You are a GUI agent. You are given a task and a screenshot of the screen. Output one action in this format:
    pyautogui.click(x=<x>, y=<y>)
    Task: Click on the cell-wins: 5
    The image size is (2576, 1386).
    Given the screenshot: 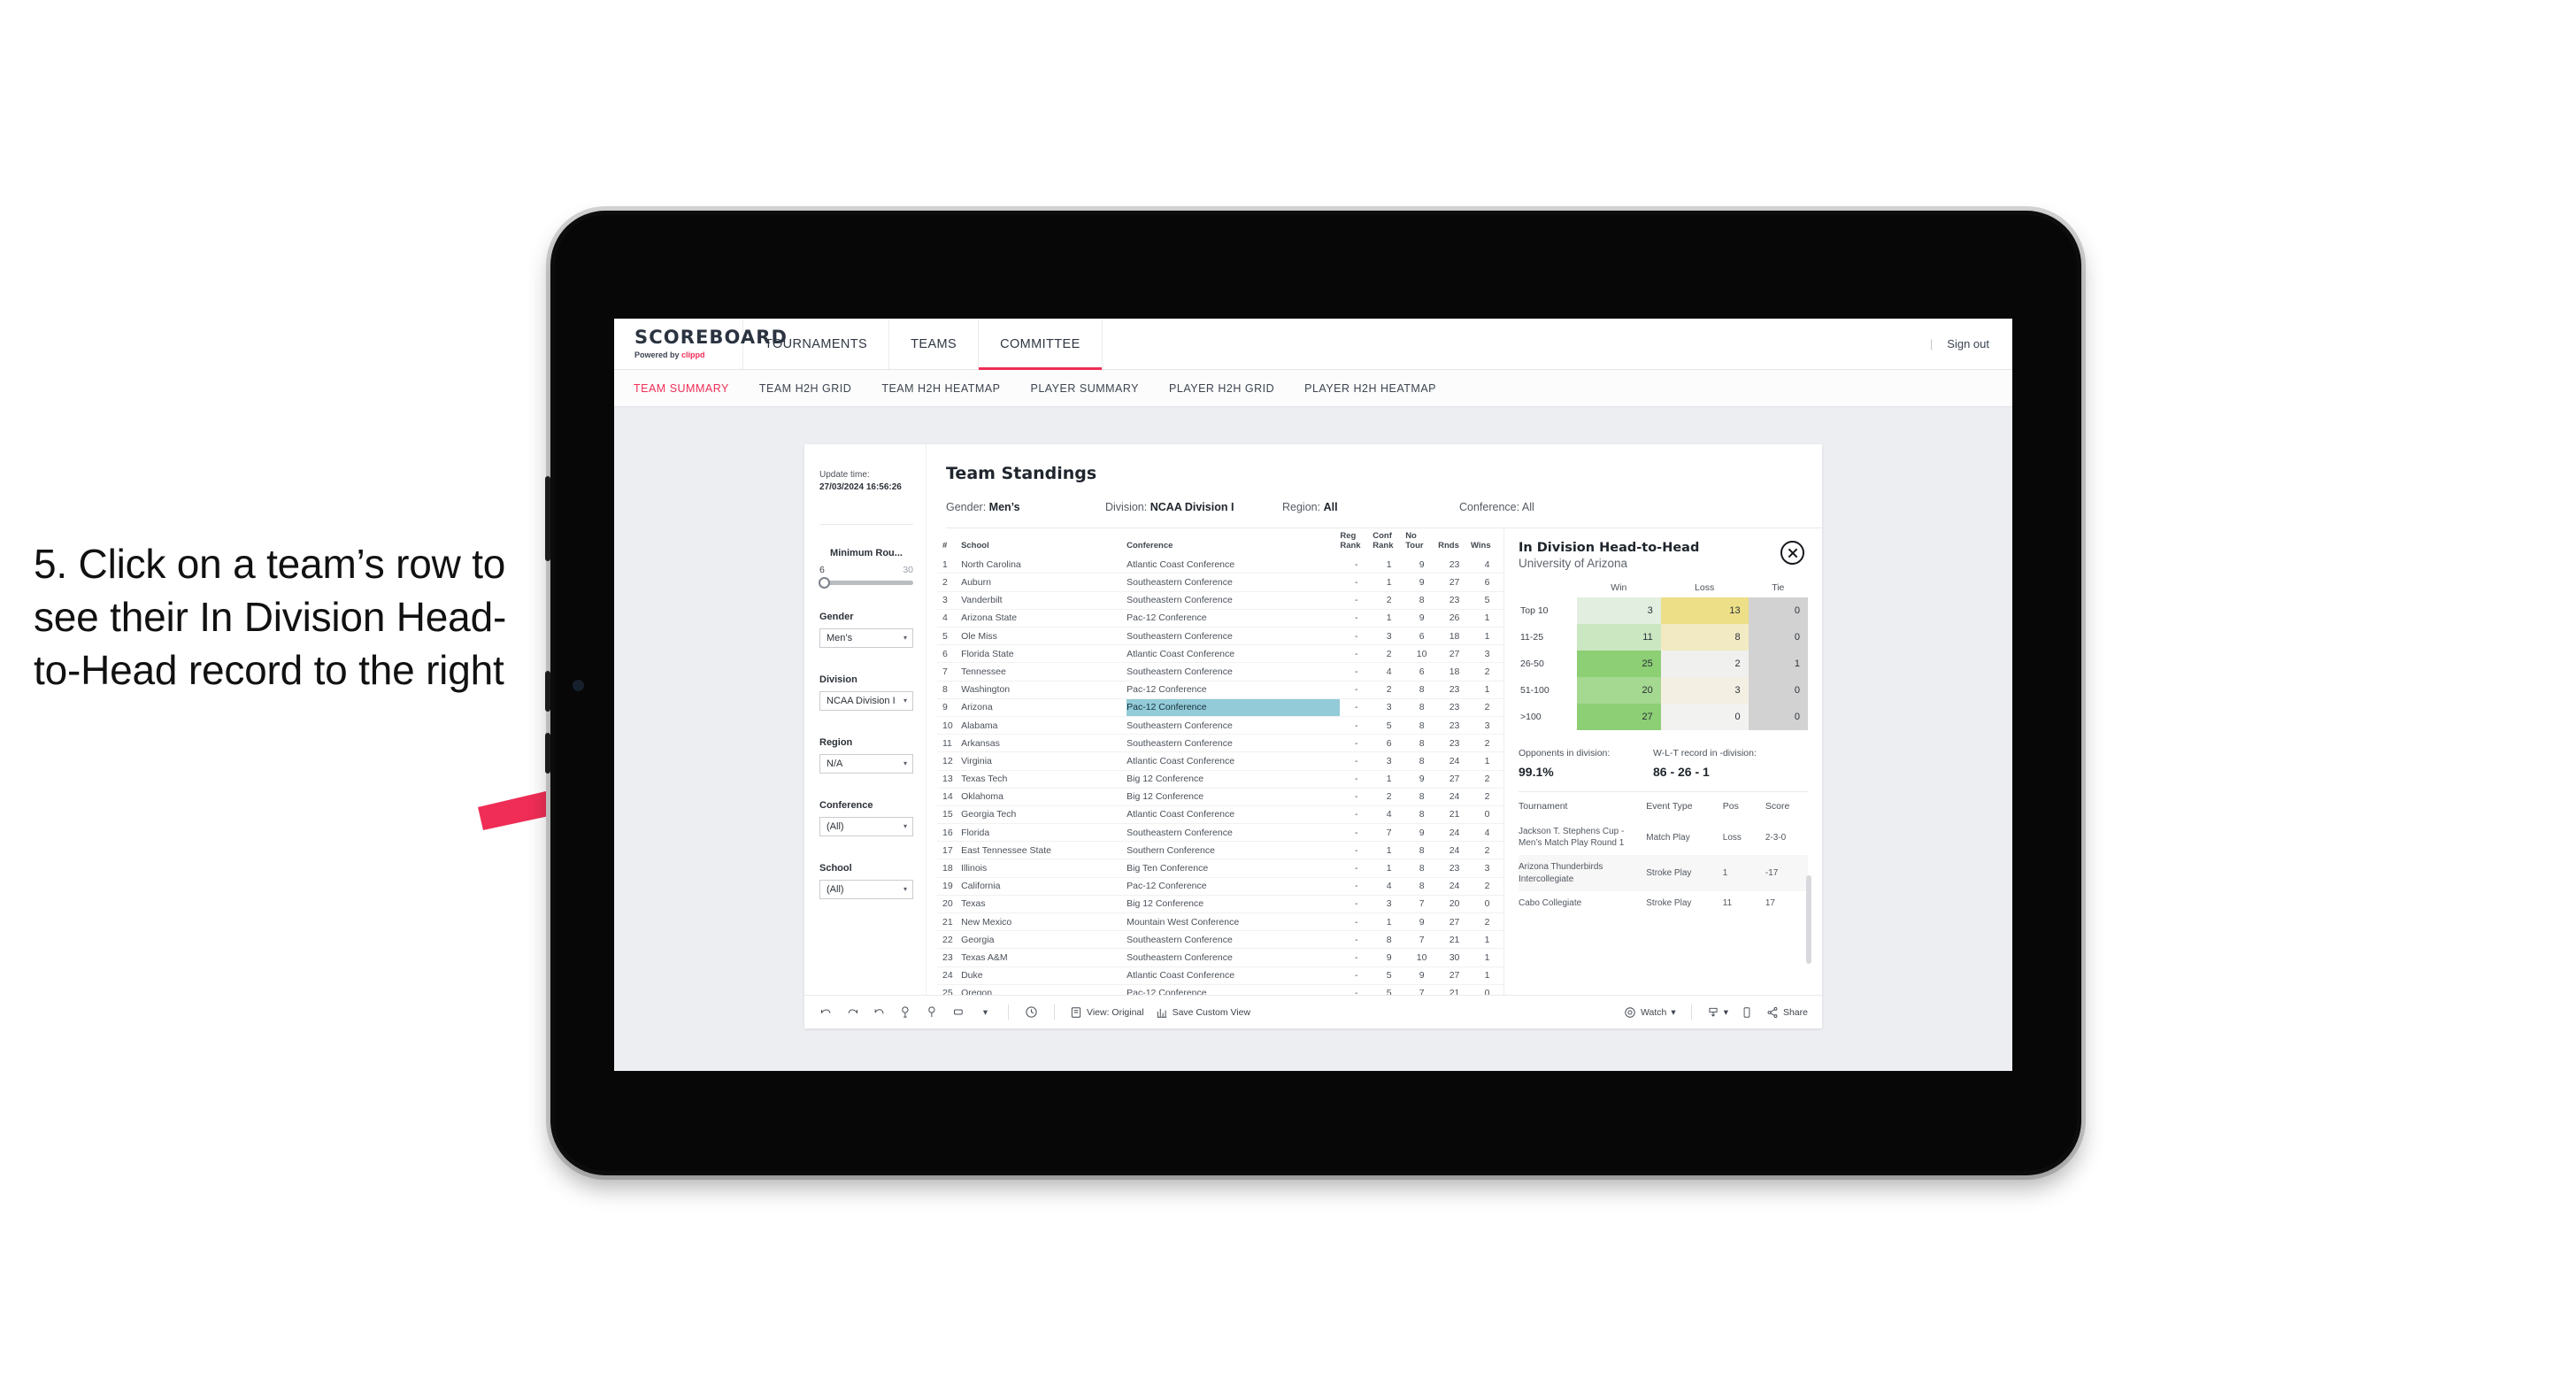 What is the action you would take?
    pyautogui.click(x=1487, y=601)
    